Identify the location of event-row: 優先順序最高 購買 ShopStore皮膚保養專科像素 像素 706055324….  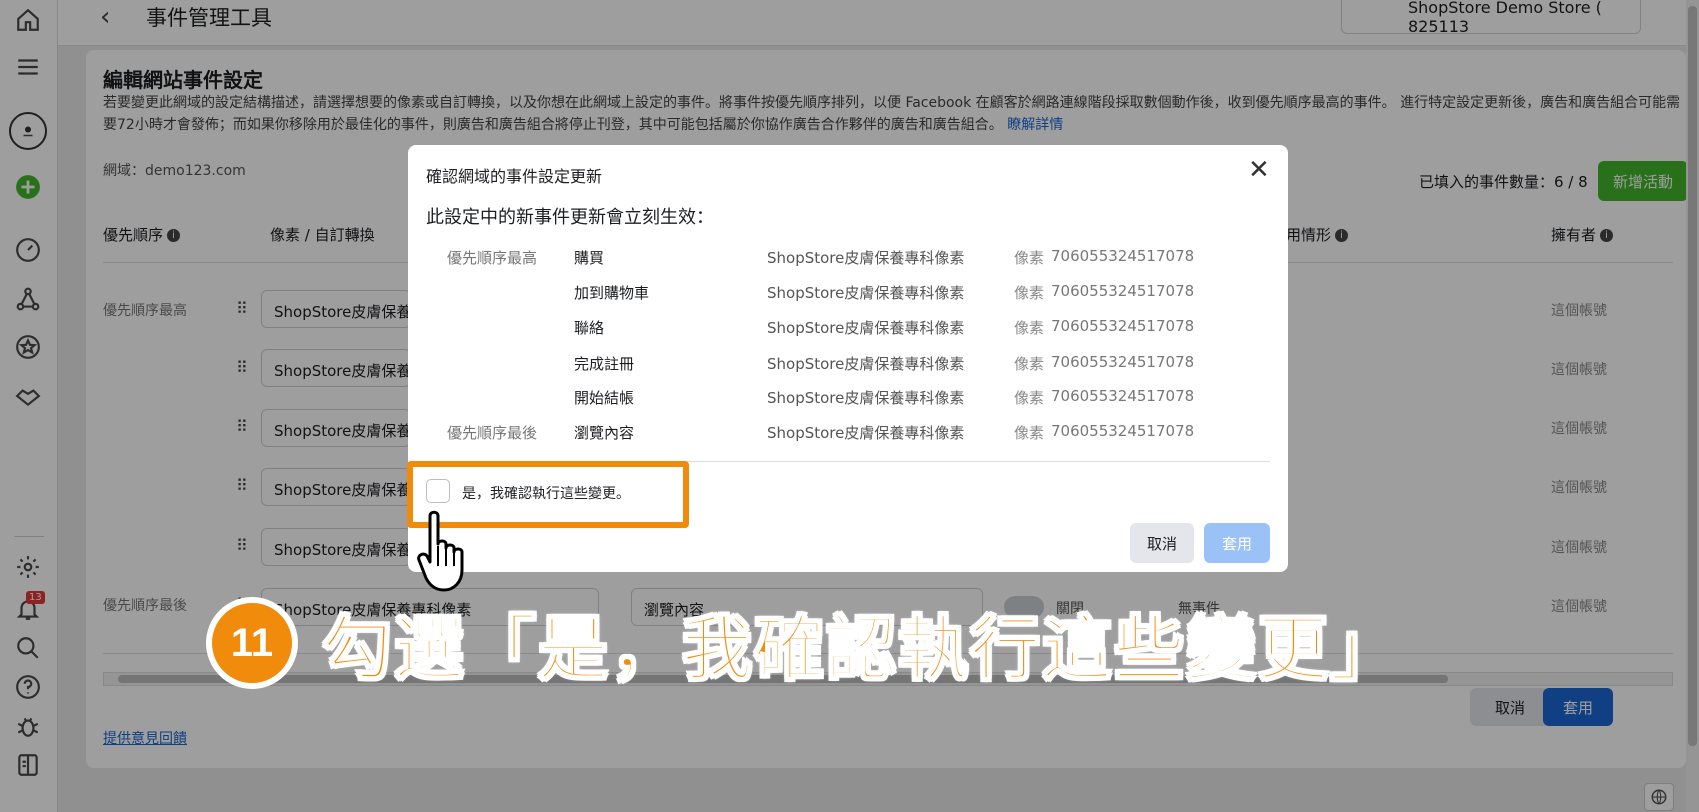
(848, 262).